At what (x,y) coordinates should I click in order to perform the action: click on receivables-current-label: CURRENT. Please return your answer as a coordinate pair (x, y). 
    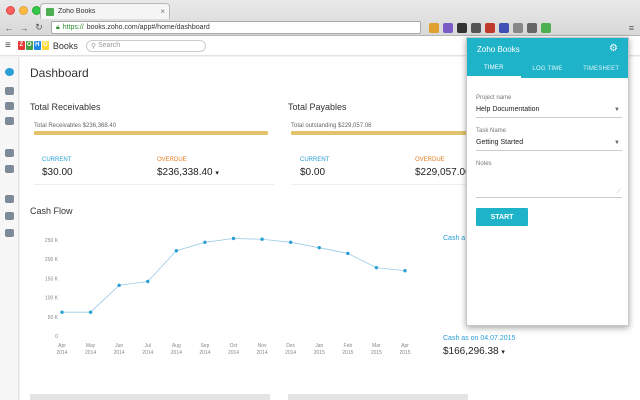
    Looking at the image, I should click on (57, 160).